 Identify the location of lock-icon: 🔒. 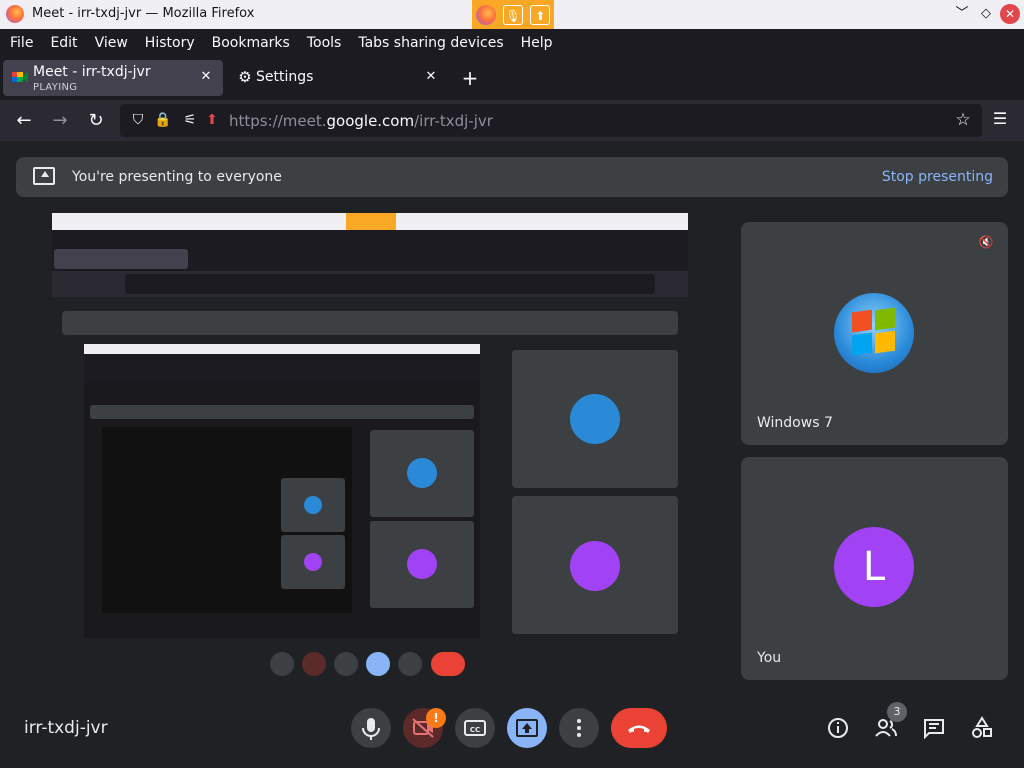
(163, 120).